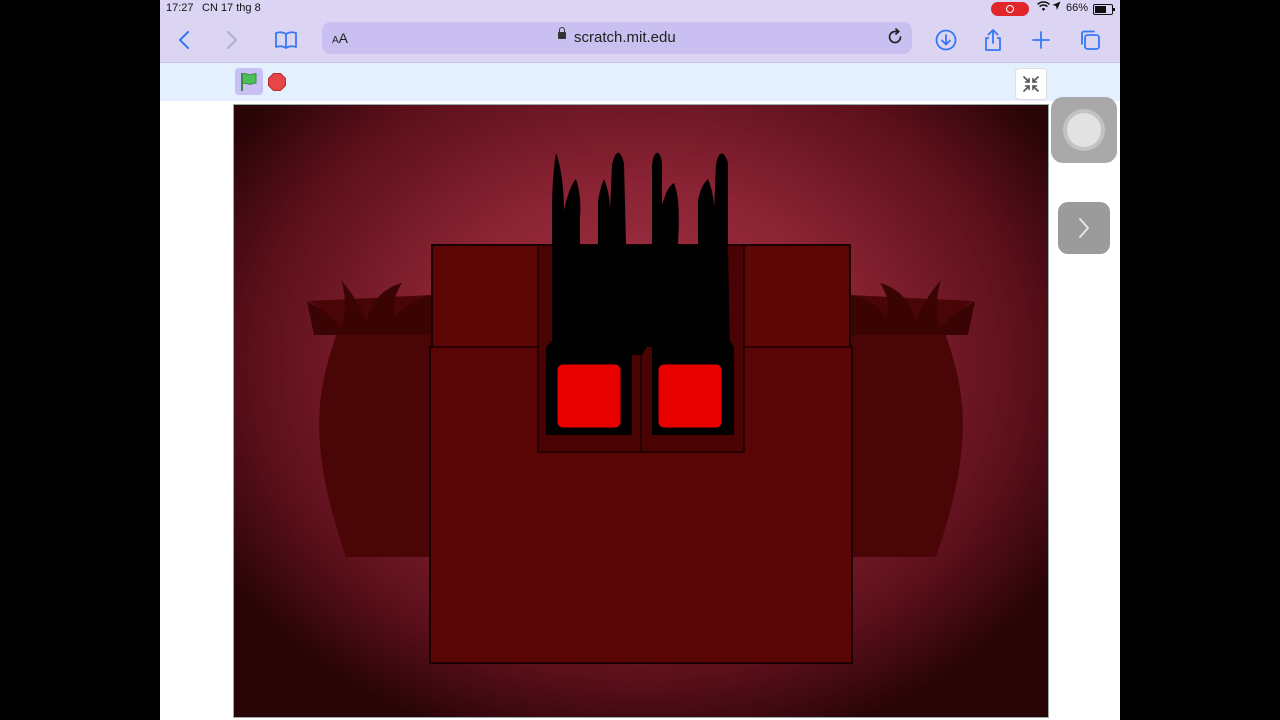 The width and height of the screenshot is (1280, 720). I want to click on tabs-icon, so click(1090, 40).